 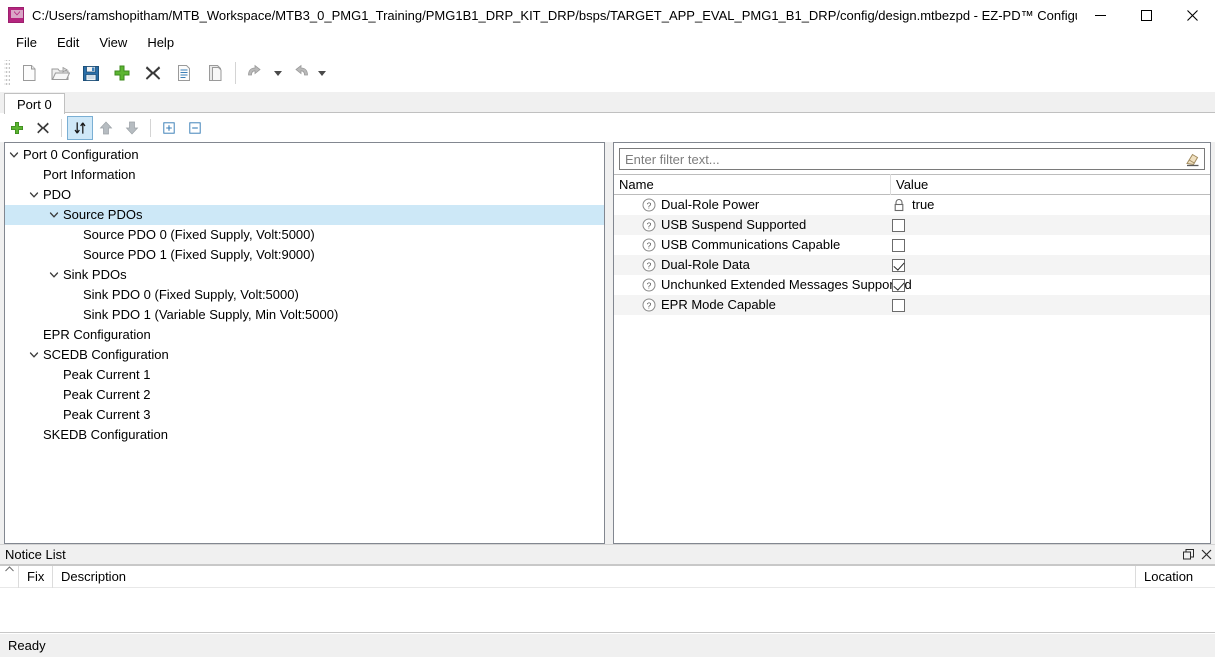 What do you see at coordinates (1193, 159) in the screenshot?
I see `eraser-icon` at bounding box center [1193, 159].